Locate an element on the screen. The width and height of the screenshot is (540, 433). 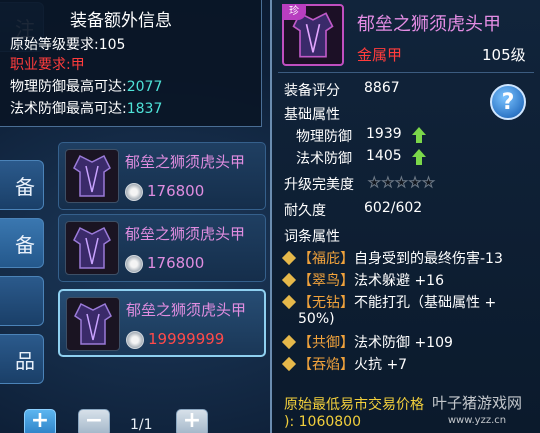
base-attr-label: 基础属性 is located at coordinates (312, 115).